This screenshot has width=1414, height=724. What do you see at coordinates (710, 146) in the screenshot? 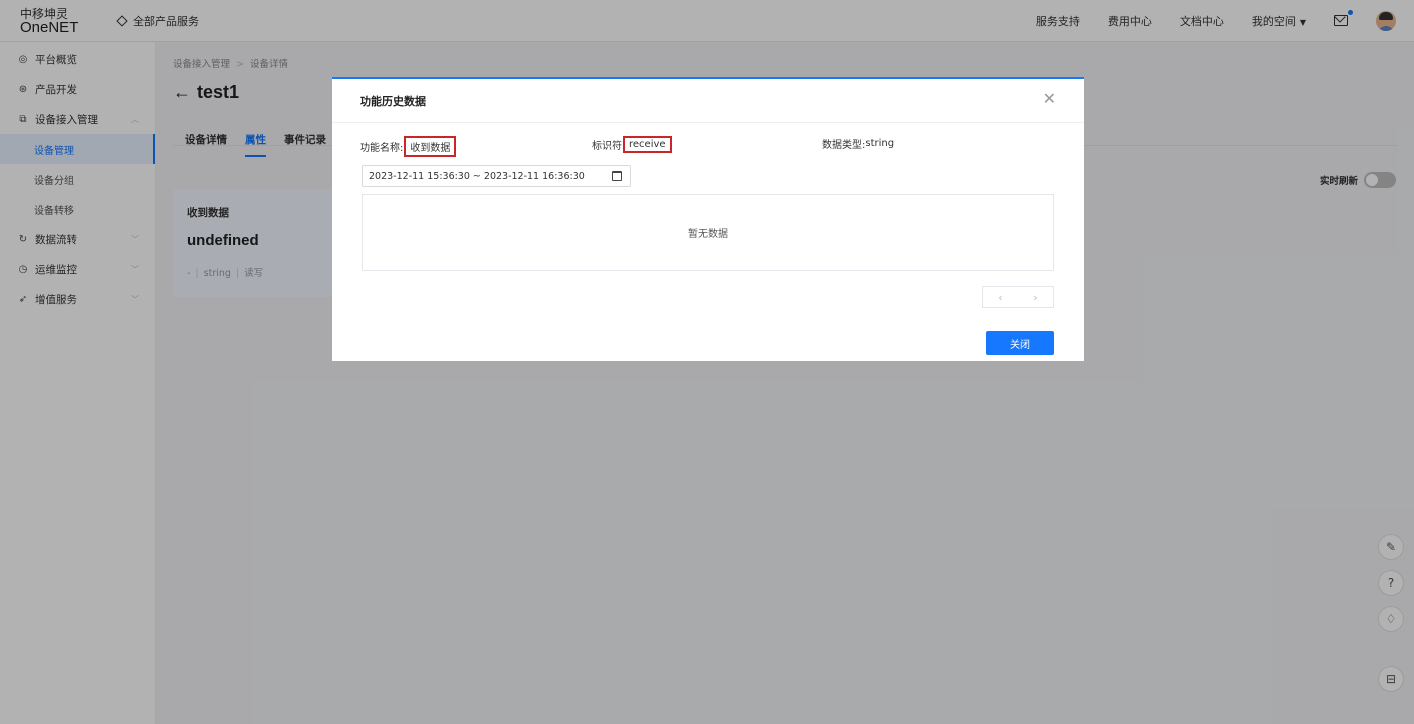
I see `modal-fields: 功能名称: 收到数据 标识符 receive 数据类型: string` at bounding box center [710, 146].